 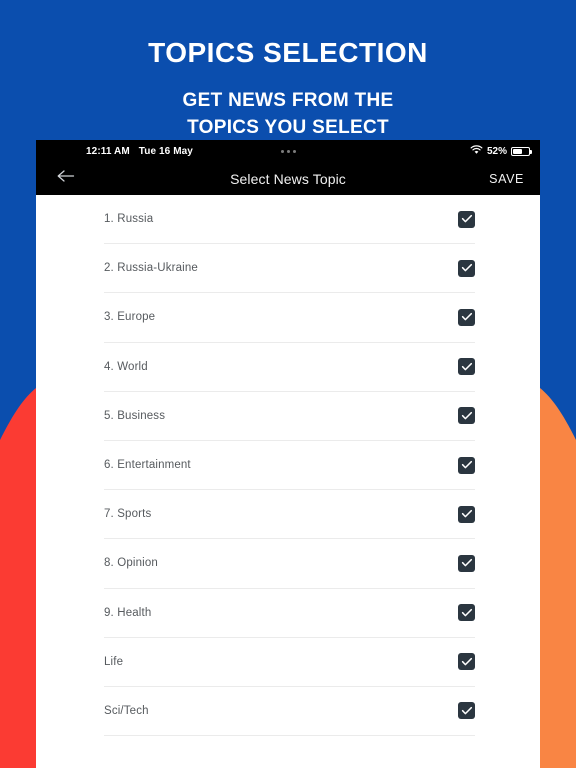 I want to click on topic-row: 1. Russia, so click(x=289, y=220).